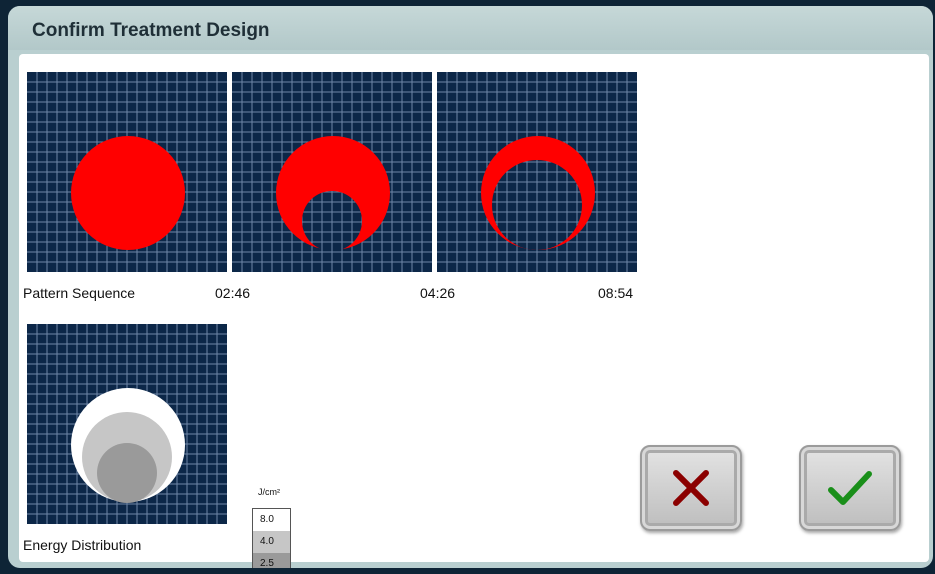 This screenshot has height=574, width=935. Describe the element at coordinates (470, 28) in the screenshot. I see `dialog-titlebar: Confirm Treatment Design` at that location.